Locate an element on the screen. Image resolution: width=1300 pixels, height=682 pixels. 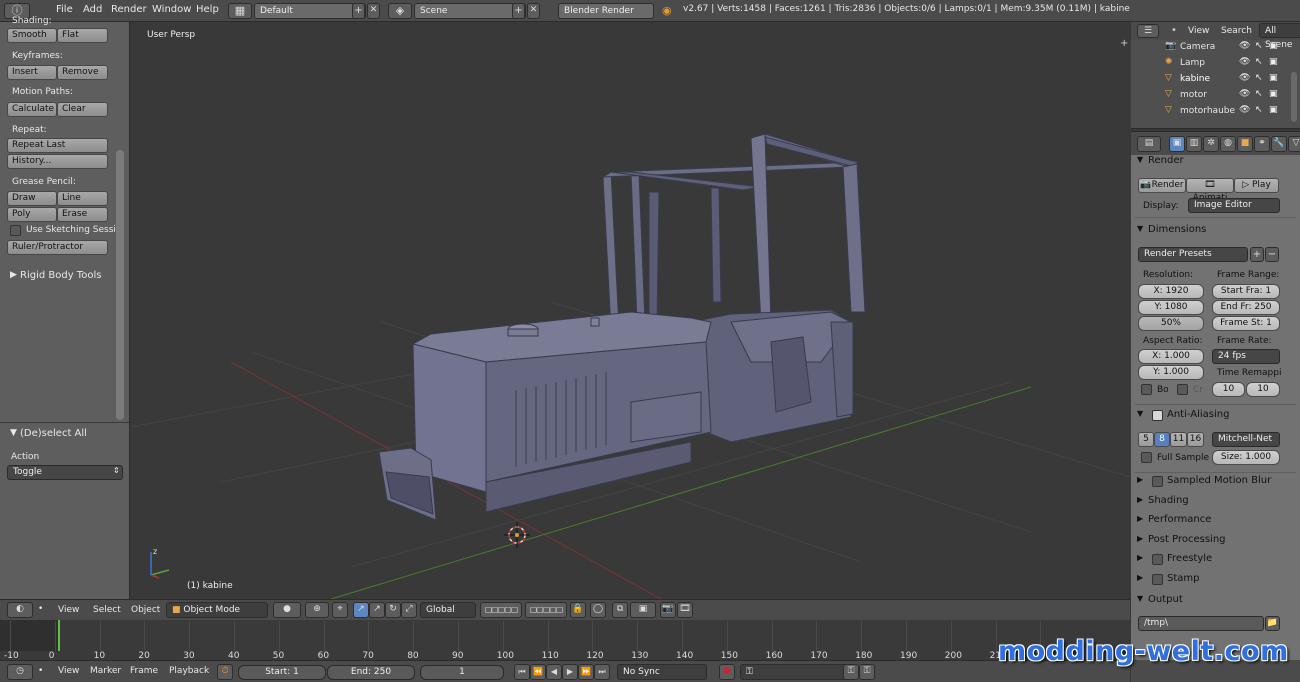
toolshelf-scrollbar is located at coordinates (120, 285).